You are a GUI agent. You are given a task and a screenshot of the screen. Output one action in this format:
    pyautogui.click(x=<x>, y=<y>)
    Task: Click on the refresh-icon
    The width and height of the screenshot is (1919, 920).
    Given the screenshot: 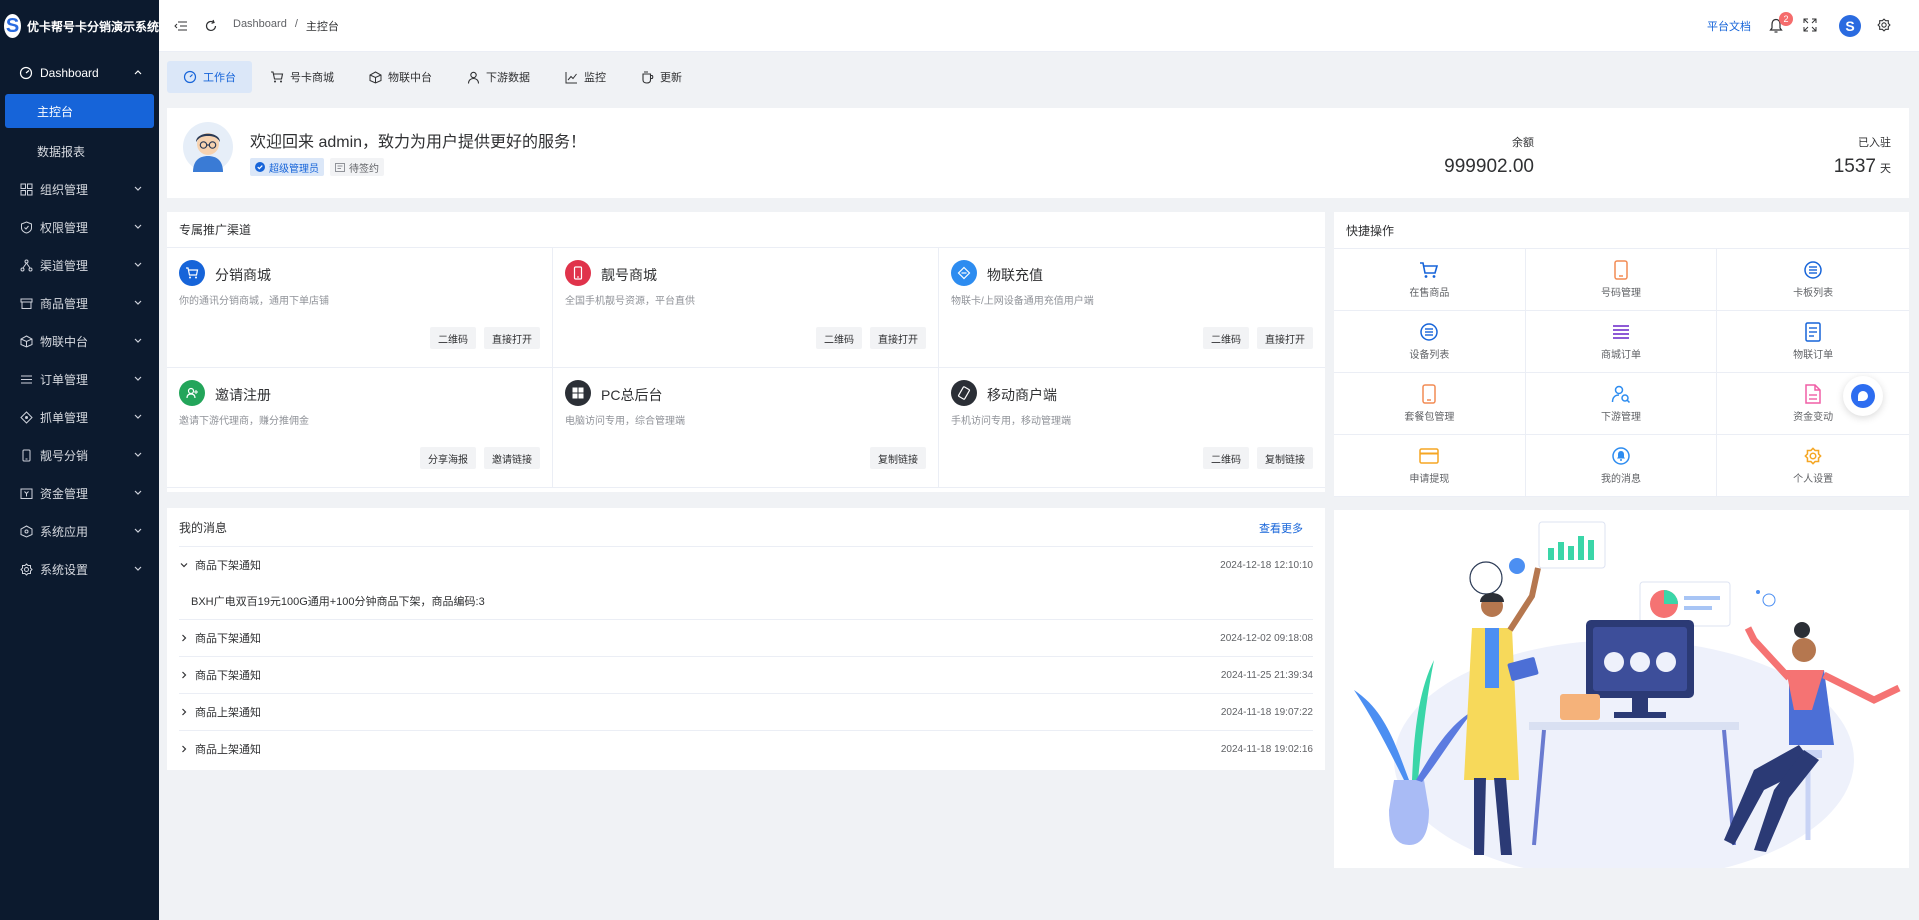 What is the action you would take?
    pyautogui.click(x=211, y=26)
    